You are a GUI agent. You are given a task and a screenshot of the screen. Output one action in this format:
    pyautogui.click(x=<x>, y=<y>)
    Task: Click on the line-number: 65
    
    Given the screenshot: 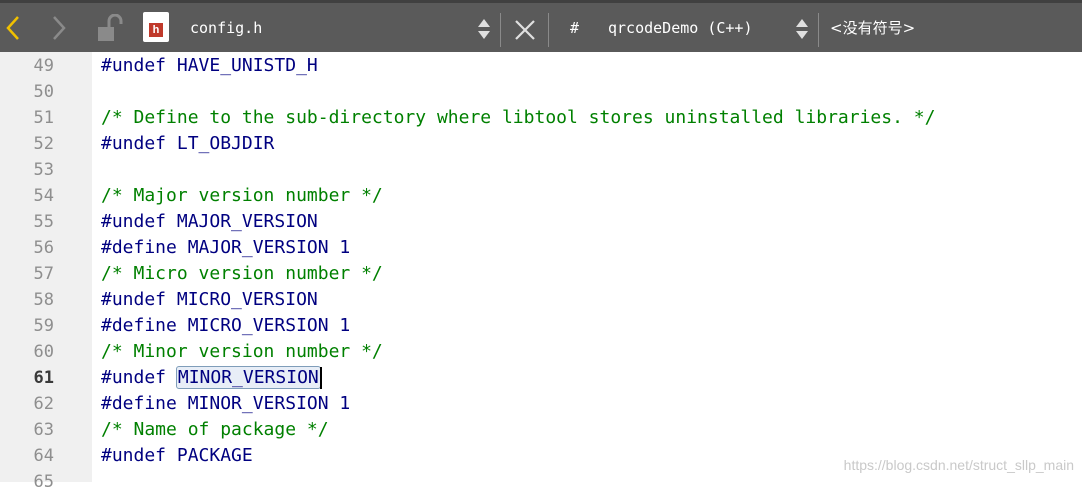 What is the action you would take?
    pyautogui.click(x=43, y=482)
    